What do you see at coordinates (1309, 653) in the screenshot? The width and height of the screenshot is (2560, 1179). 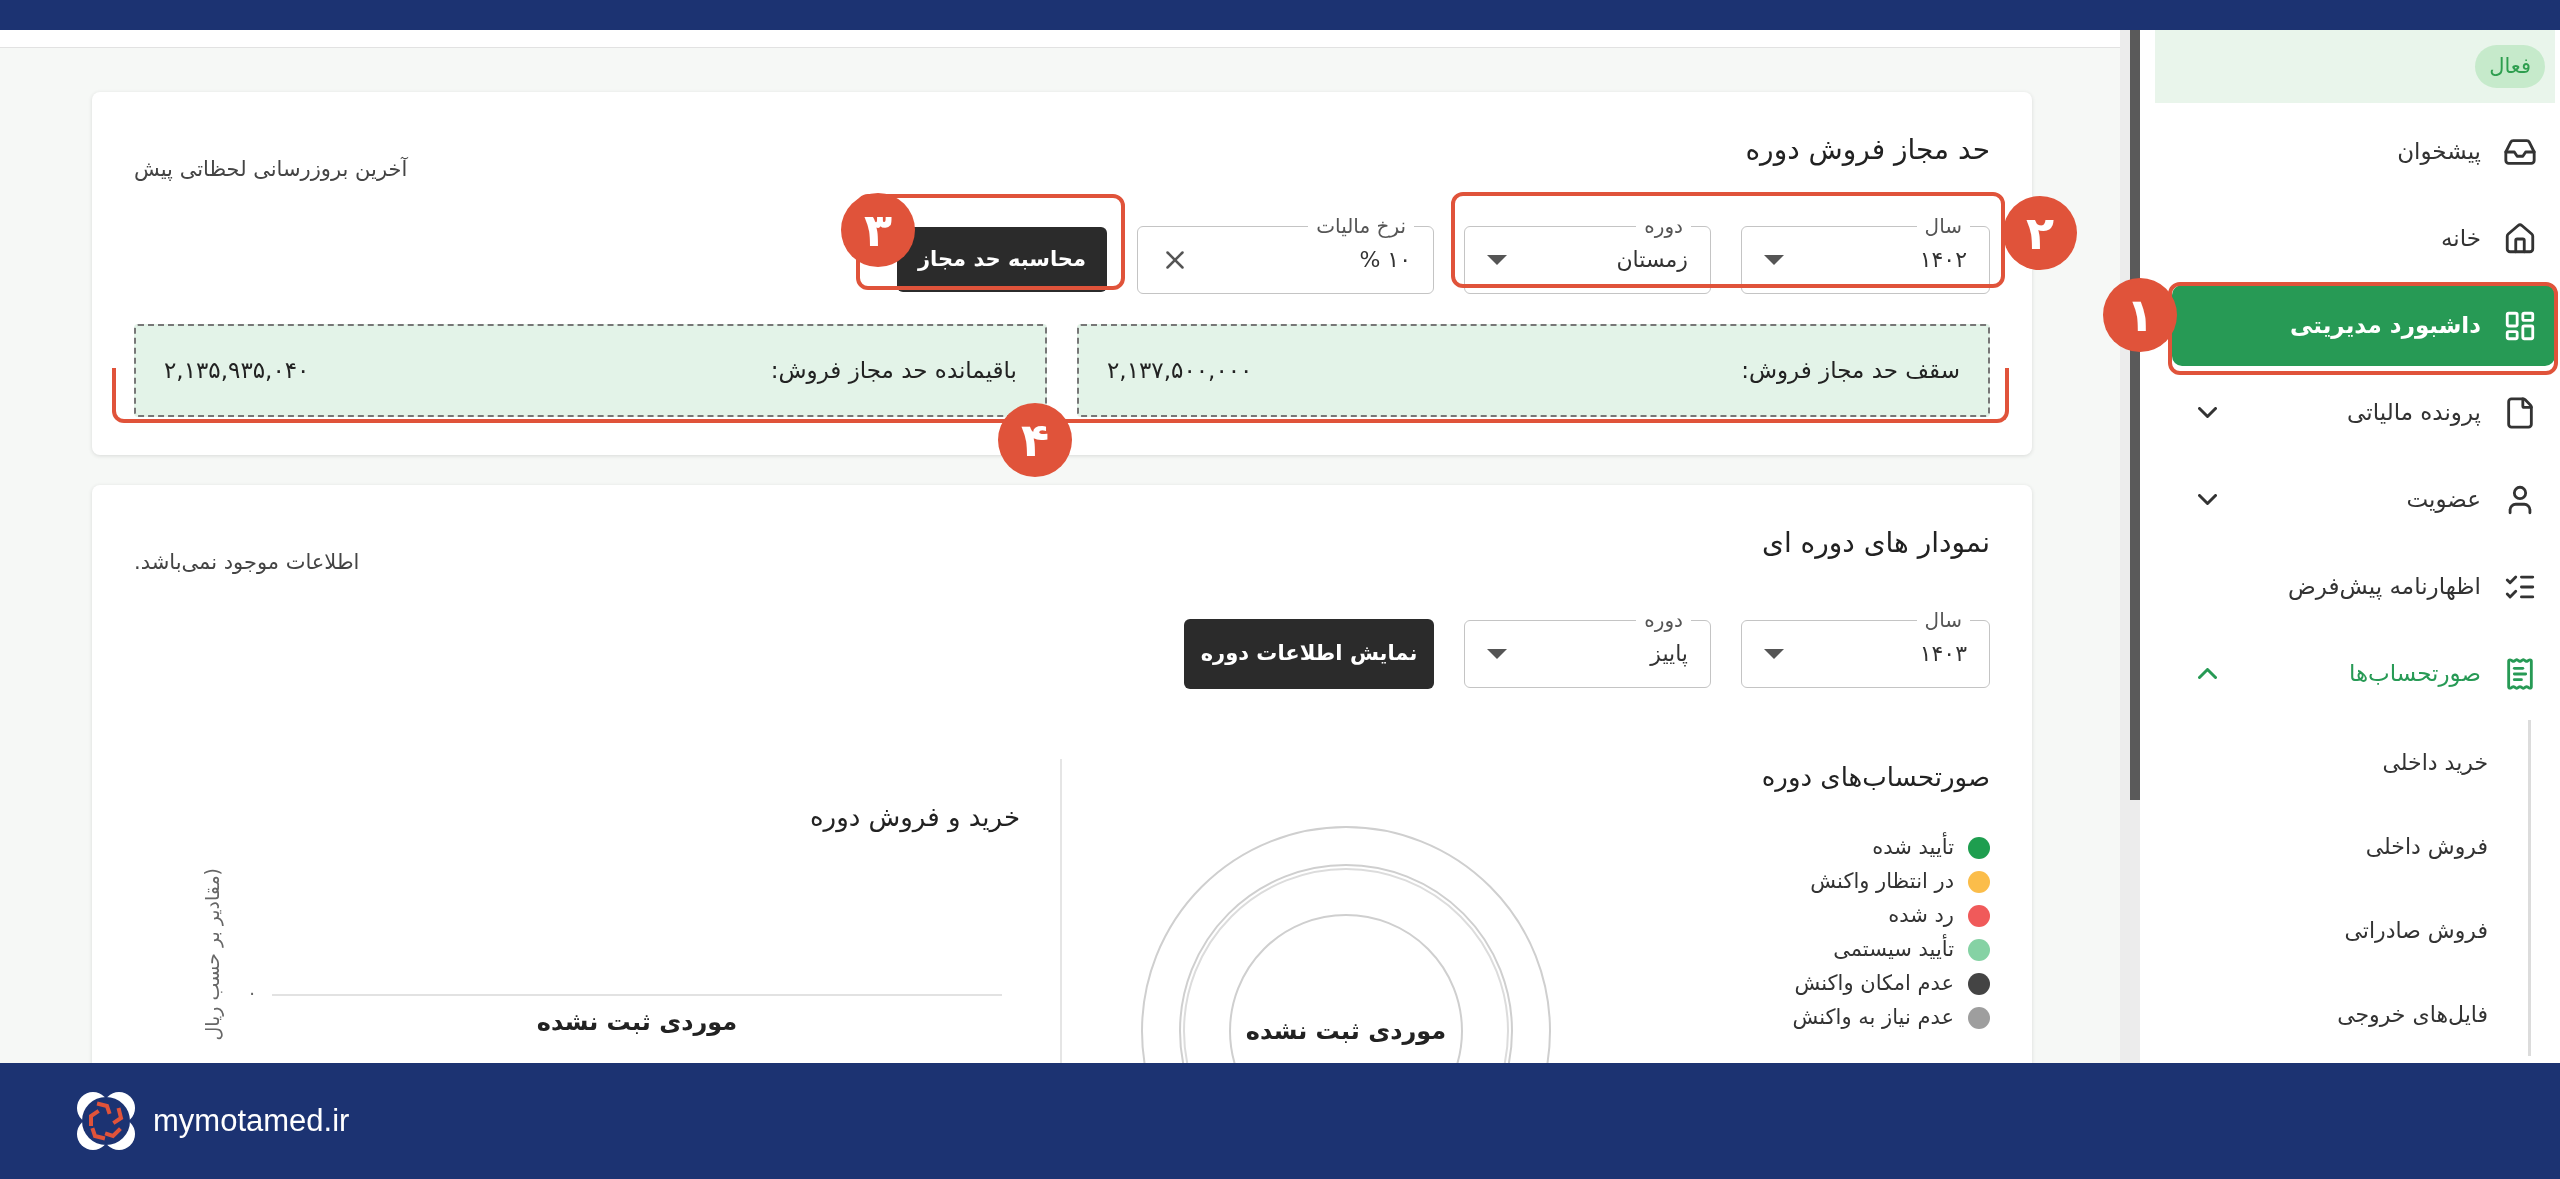 I see `show-period-button: نمایش اطلاعات دوره` at bounding box center [1309, 653].